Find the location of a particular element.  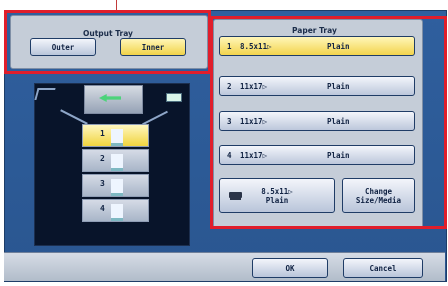

machine-tray-3: 3 is located at coordinates (115, 185).